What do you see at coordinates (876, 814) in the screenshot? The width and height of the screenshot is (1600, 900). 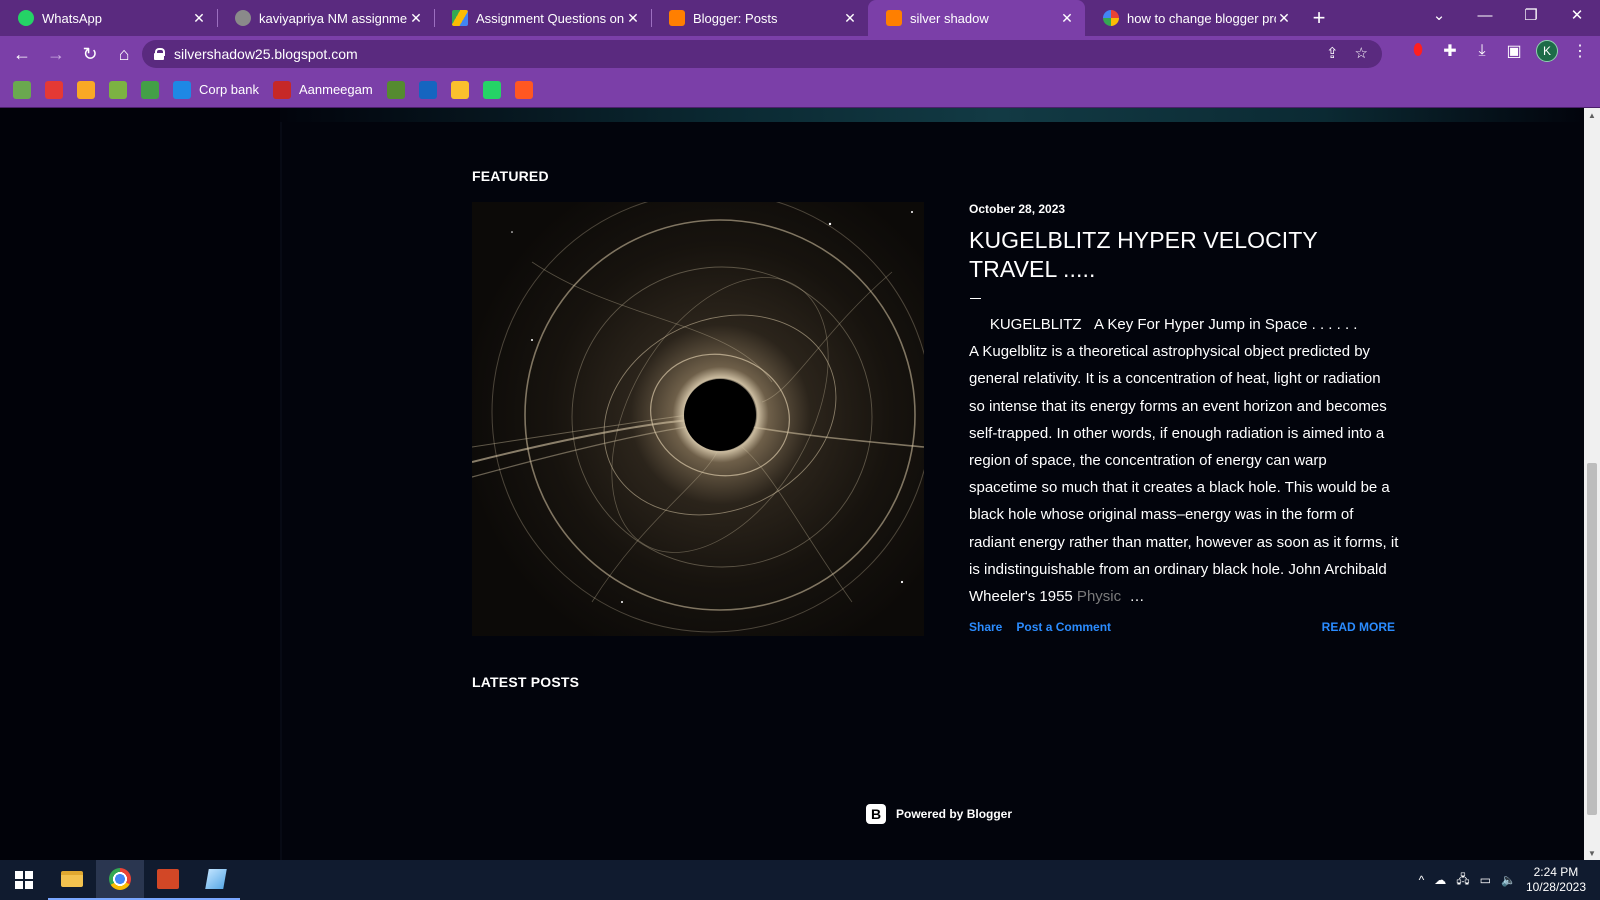 I see `blogger-logo-icon` at bounding box center [876, 814].